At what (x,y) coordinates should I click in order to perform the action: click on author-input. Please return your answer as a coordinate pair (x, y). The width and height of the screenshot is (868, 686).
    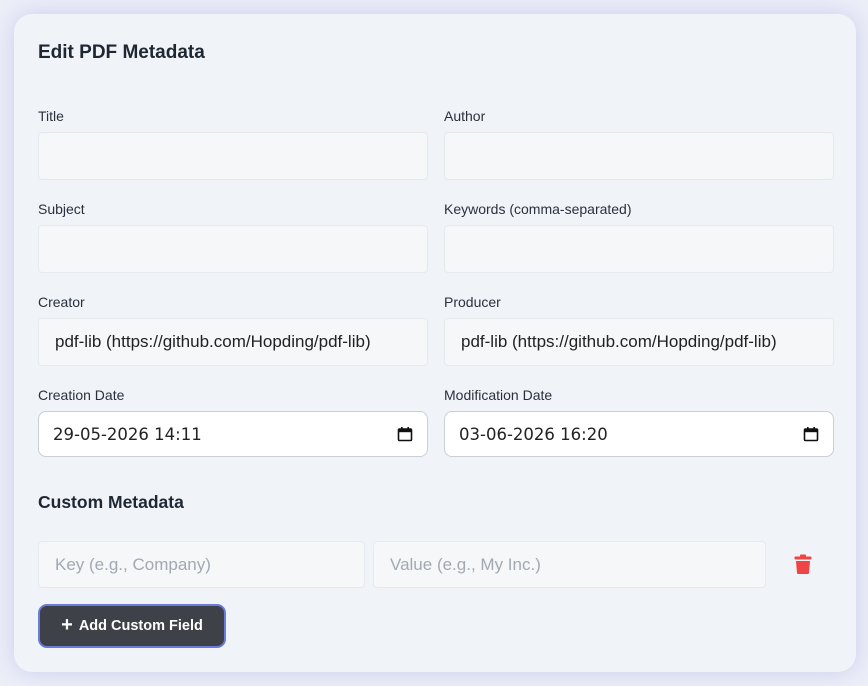
    Looking at the image, I should click on (639, 156).